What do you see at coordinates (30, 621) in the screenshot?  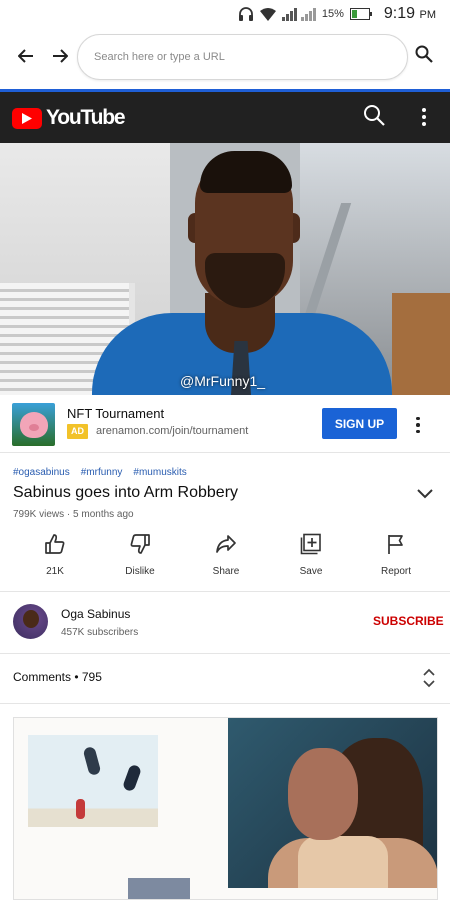 I see `channel-avatar` at bounding box center [30, 621].